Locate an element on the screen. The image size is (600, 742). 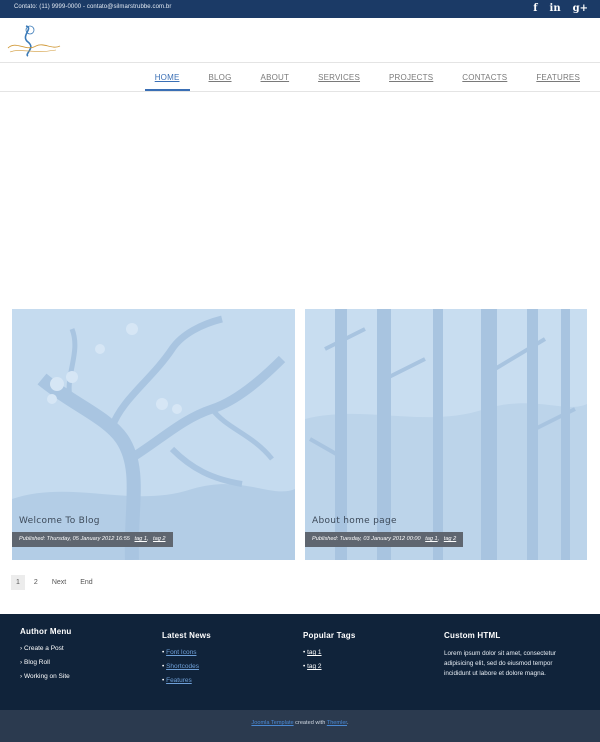
post-title: Welcome To Blog is located at coordinates (59, 521).